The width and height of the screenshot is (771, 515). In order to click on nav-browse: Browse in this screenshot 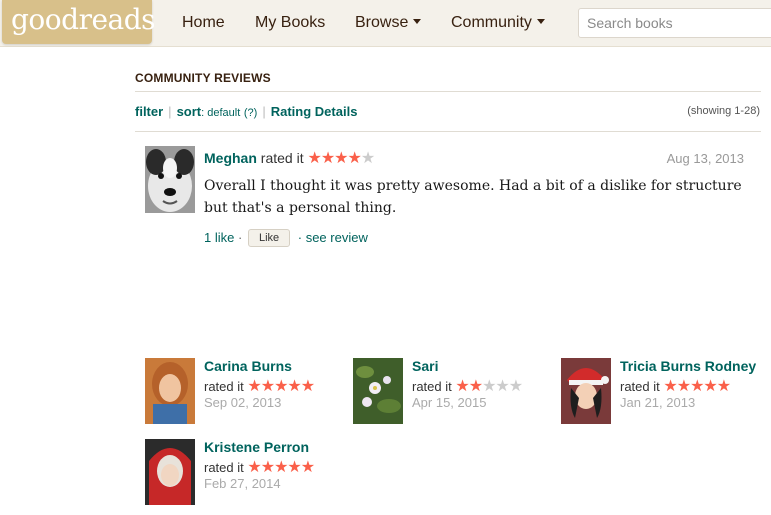, I will do `click(388, 23)`.